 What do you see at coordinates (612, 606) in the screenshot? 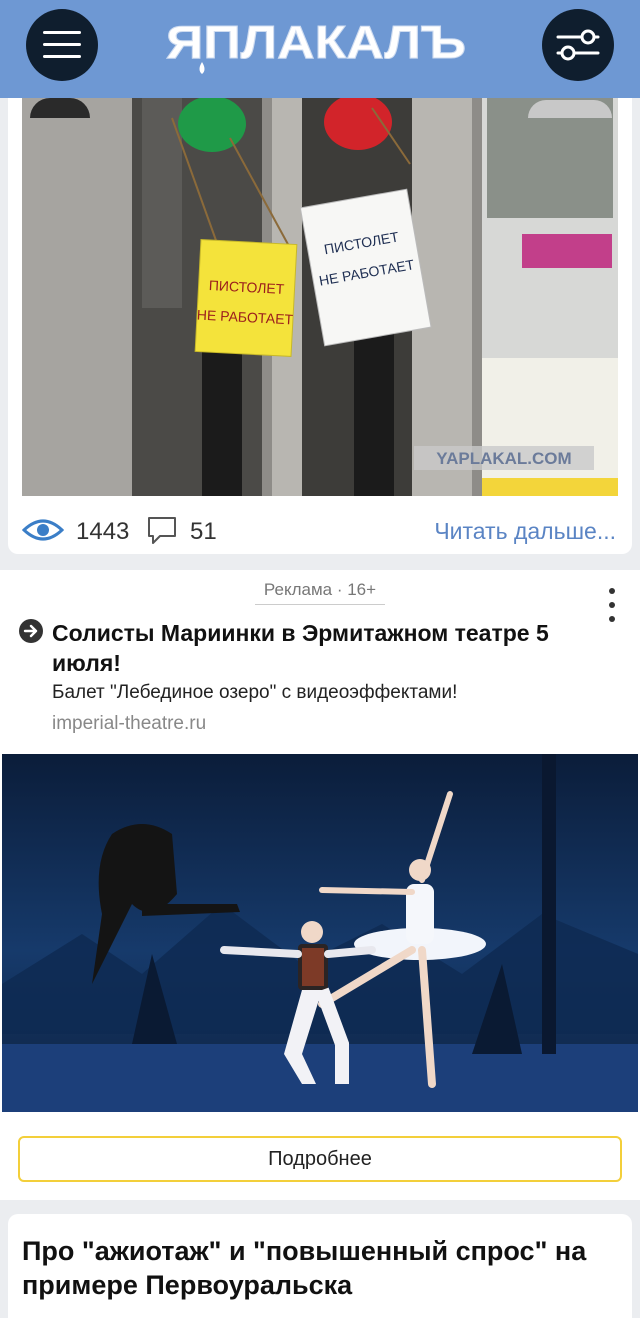
I see `ad-options-button` at bounding box center [612, 606].